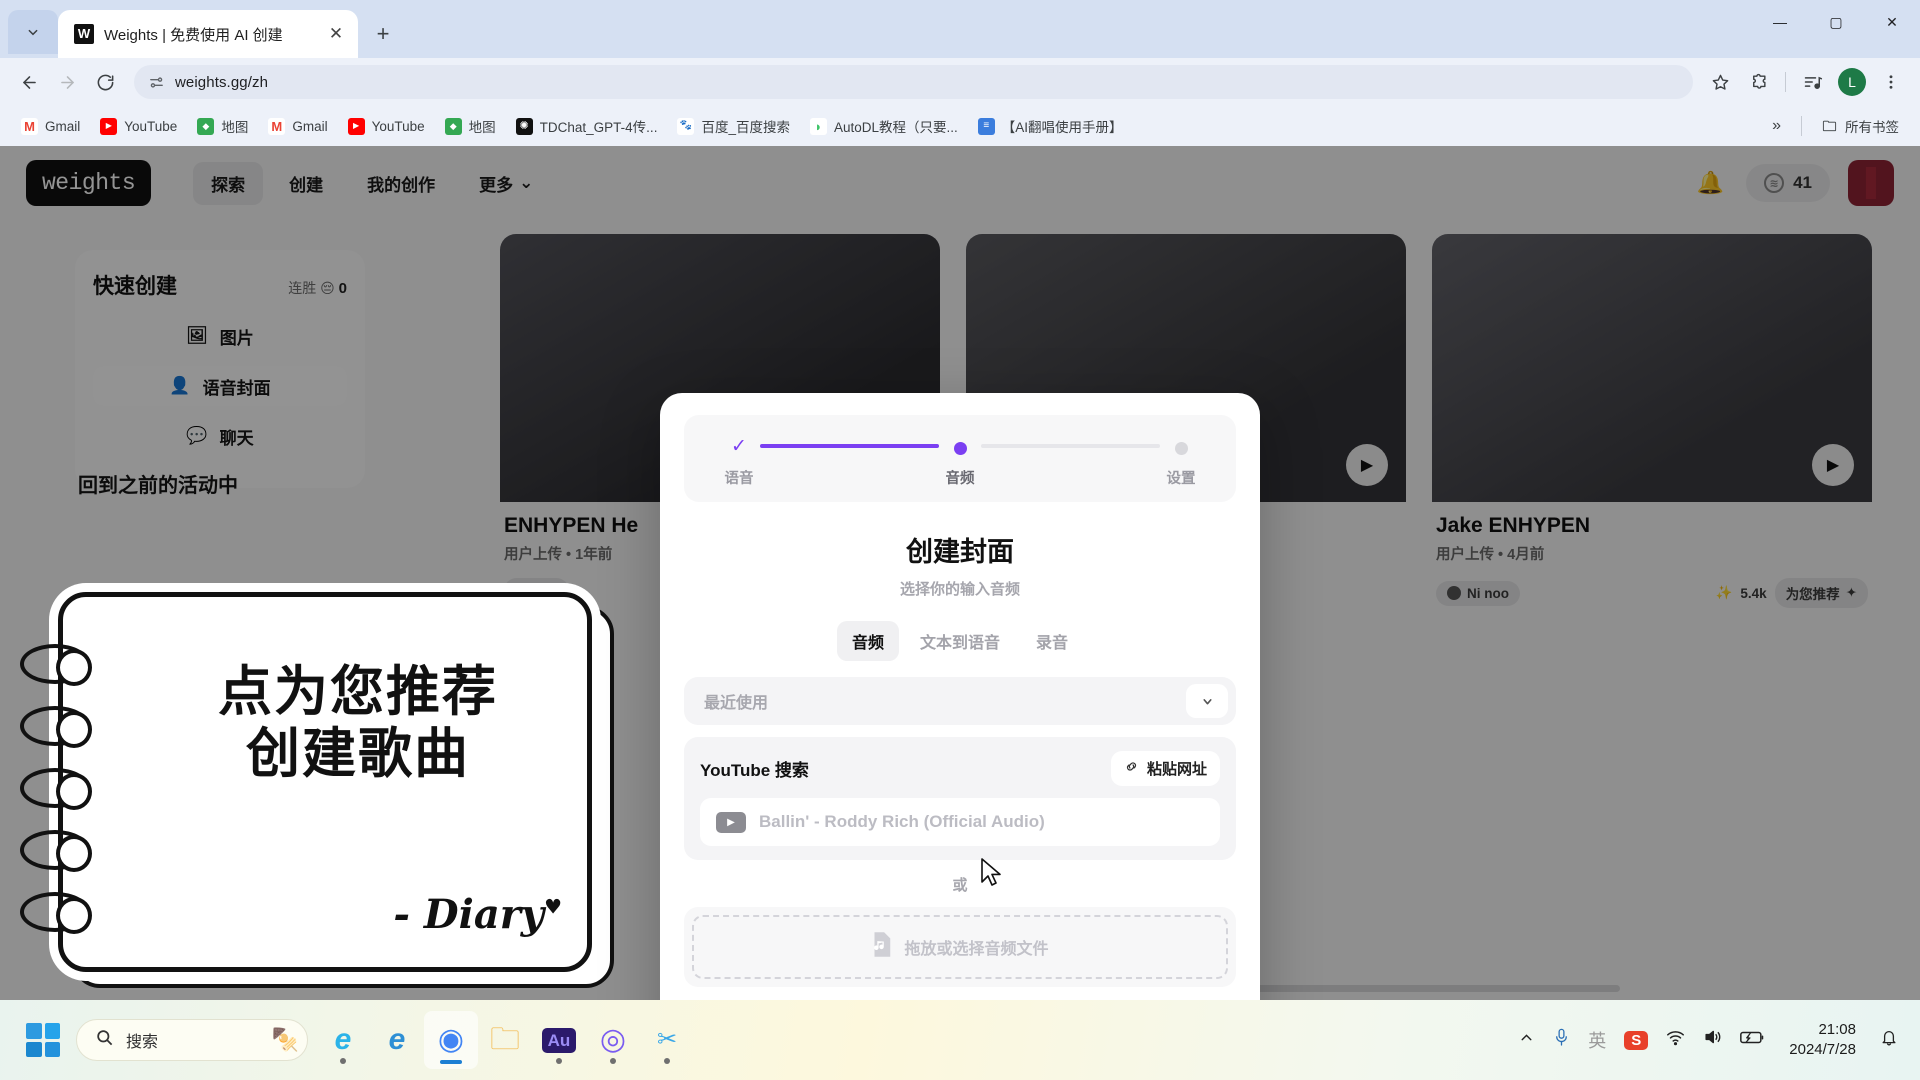 The height and width of the screenshot is (1080, 1920). What do you see at coordinates (1780, 22) in the screenshot?
I see `minimize-button: —` at bounding box center [1780, 22].